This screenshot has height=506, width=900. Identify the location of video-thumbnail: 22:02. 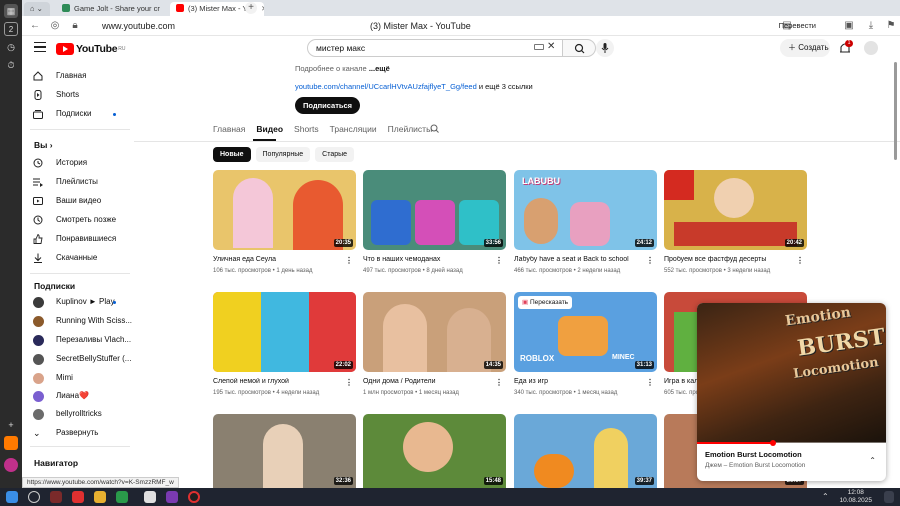
(284, 332).